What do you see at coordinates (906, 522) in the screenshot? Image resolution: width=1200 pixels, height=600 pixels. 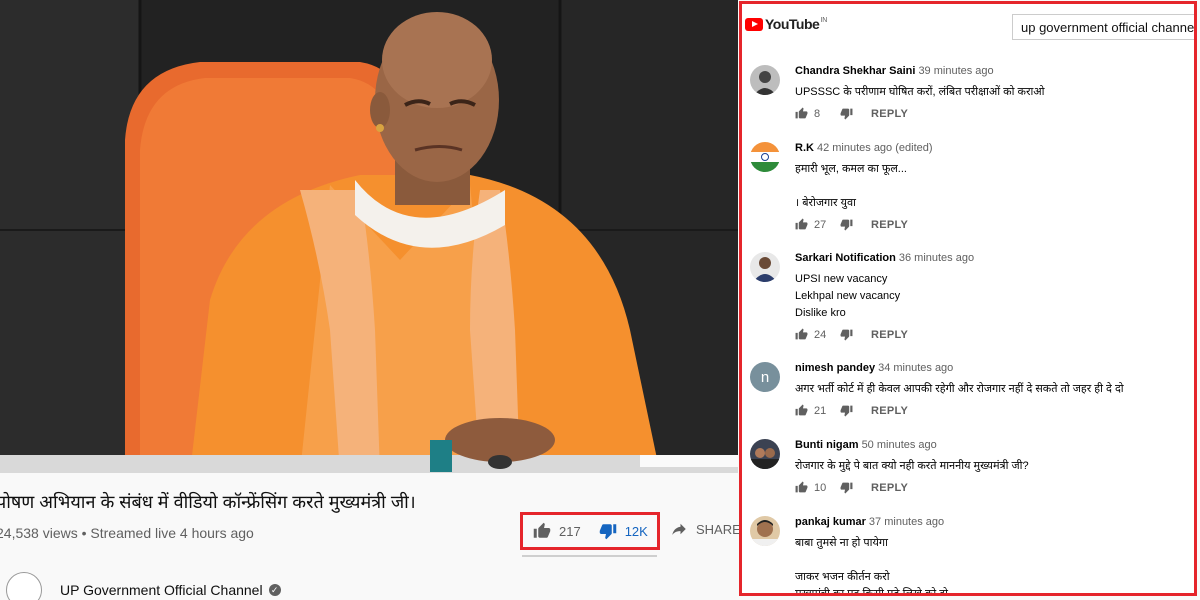 I see `comment-time: 37 minutes ago` at bounding box center [906, 522].